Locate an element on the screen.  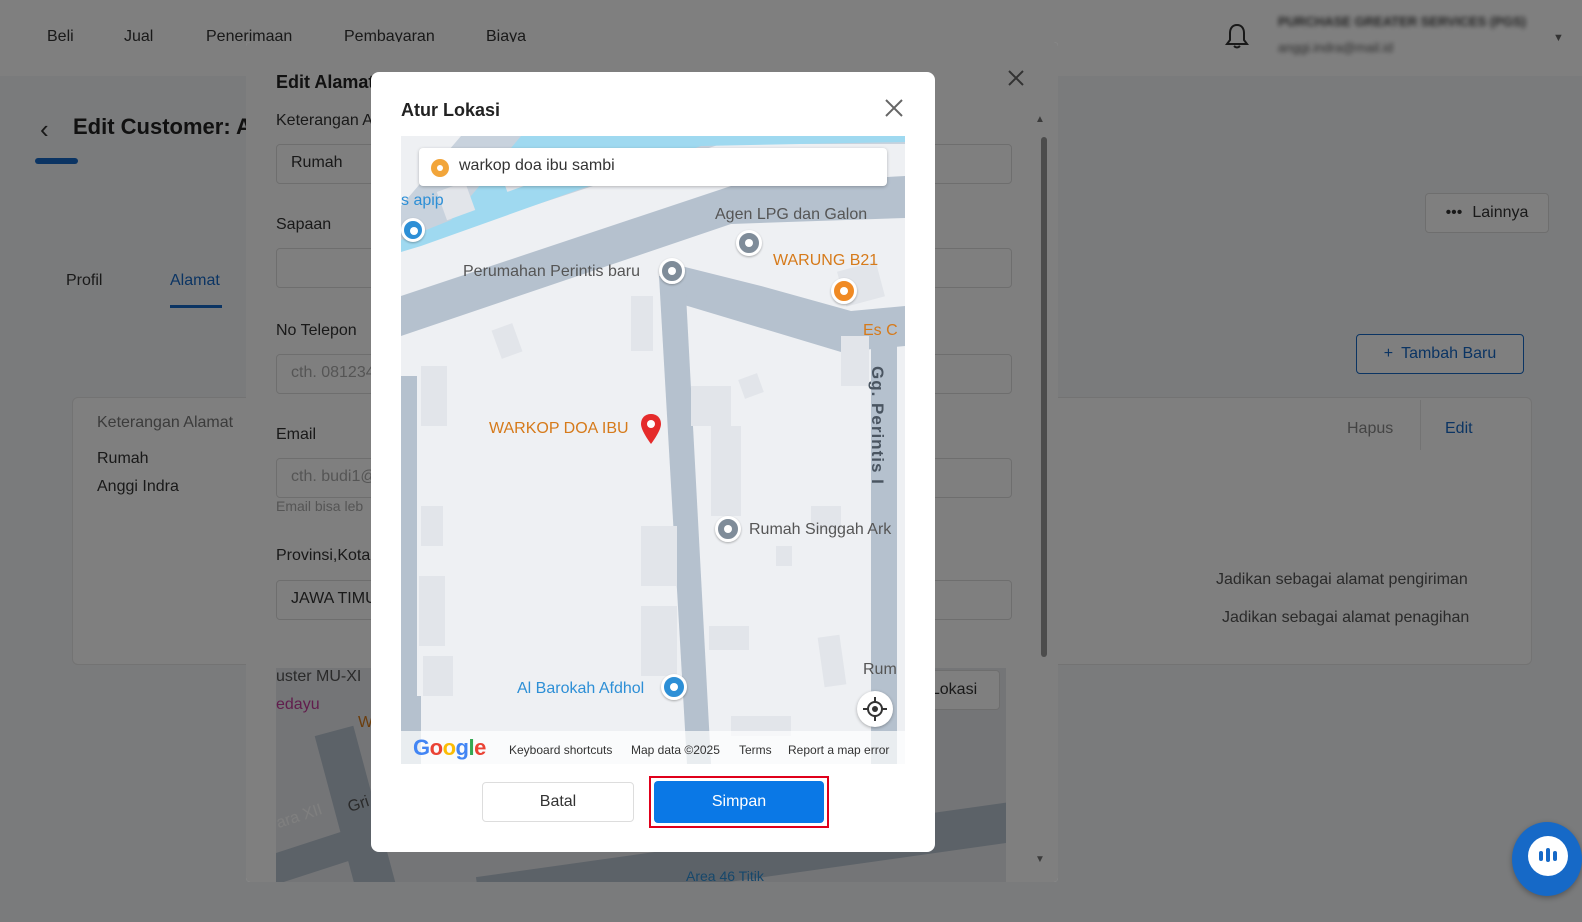
poi-rumah-singgah: Rumah Singgah Ark is located at coordinates (820, 530).